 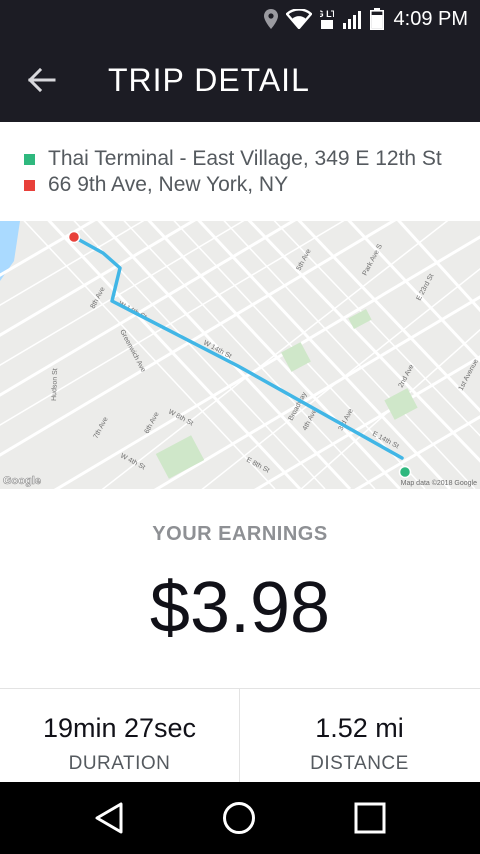 What do you see at coordinates (119, 728) in the screenshot?
I see `duration-value: 19min 27sec` at bounding box center [119, 728].